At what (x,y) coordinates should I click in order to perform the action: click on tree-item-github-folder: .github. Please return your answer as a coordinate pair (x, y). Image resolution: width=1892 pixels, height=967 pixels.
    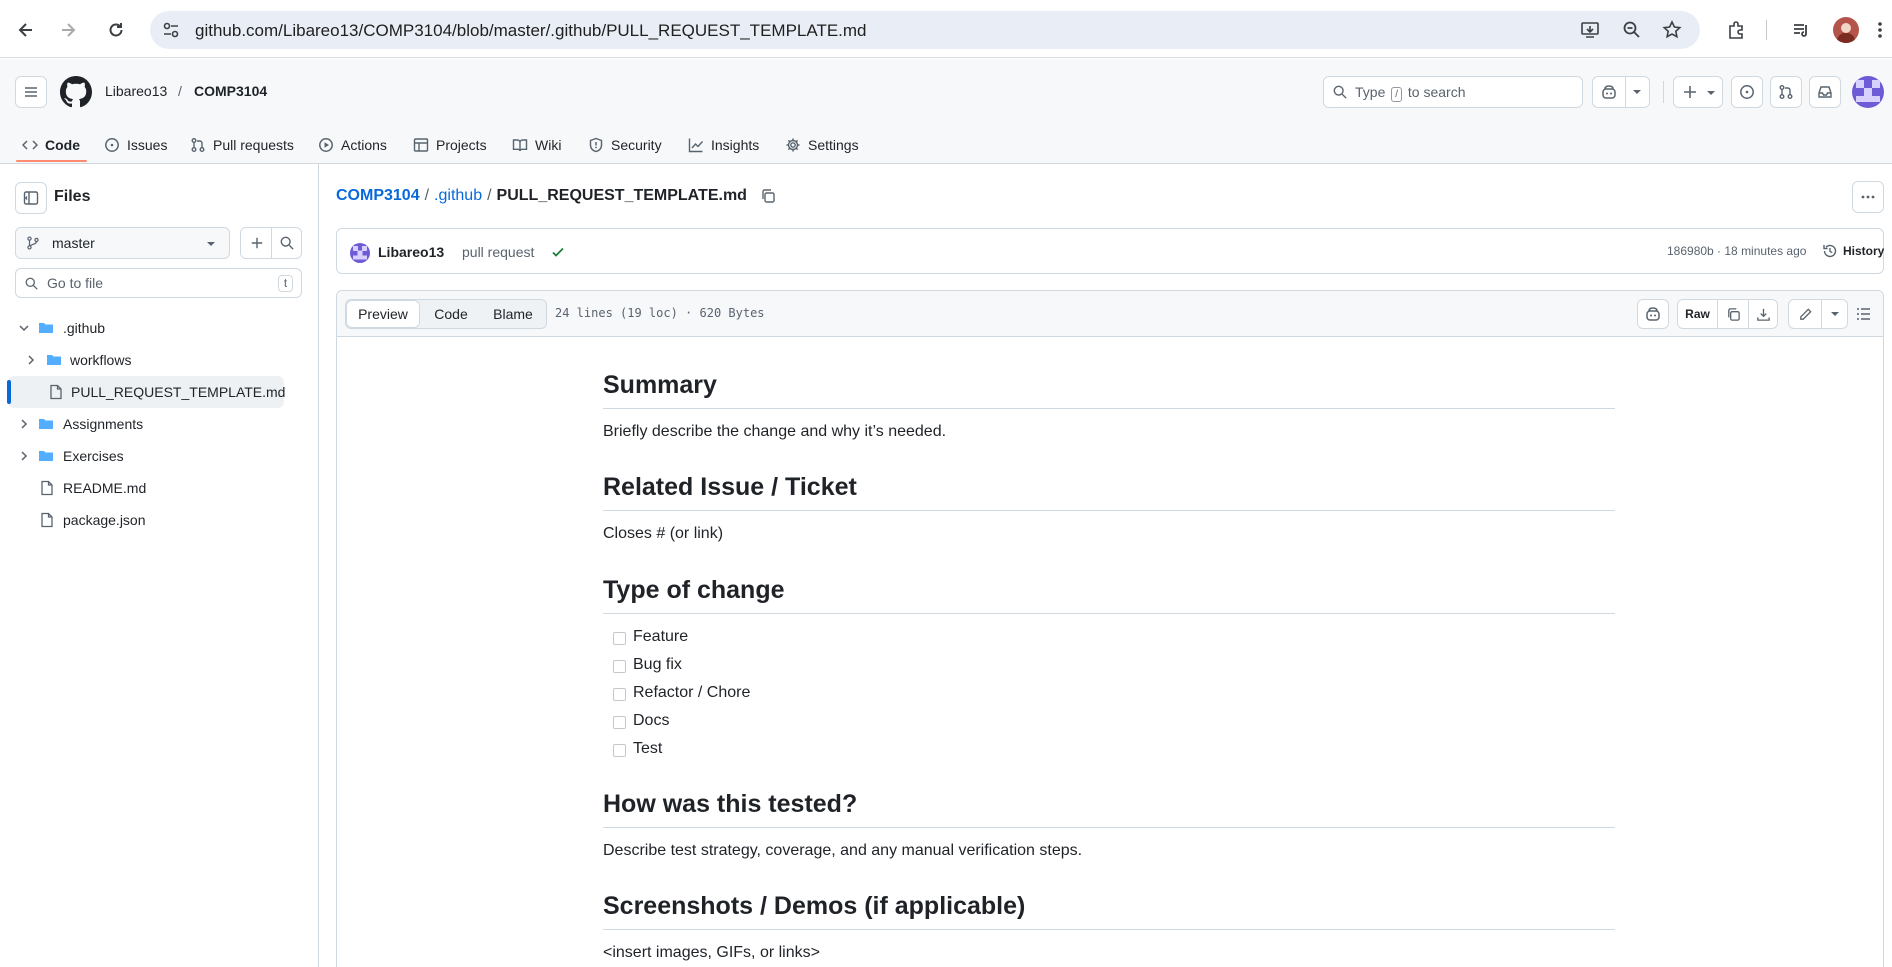
    Looking at the image, I should click on (158, 328).